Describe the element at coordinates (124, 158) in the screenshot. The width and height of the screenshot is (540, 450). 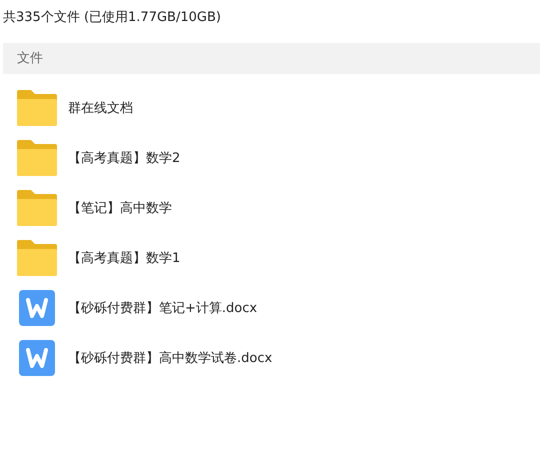
I see `file-name: 【高考真题】数学2` at that location.